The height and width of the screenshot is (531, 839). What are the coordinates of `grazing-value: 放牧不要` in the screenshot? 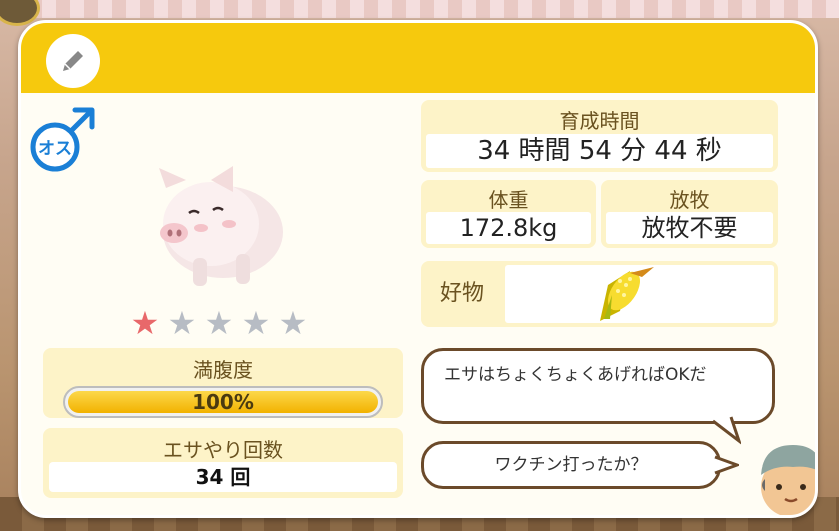 It's located at (689, 228).